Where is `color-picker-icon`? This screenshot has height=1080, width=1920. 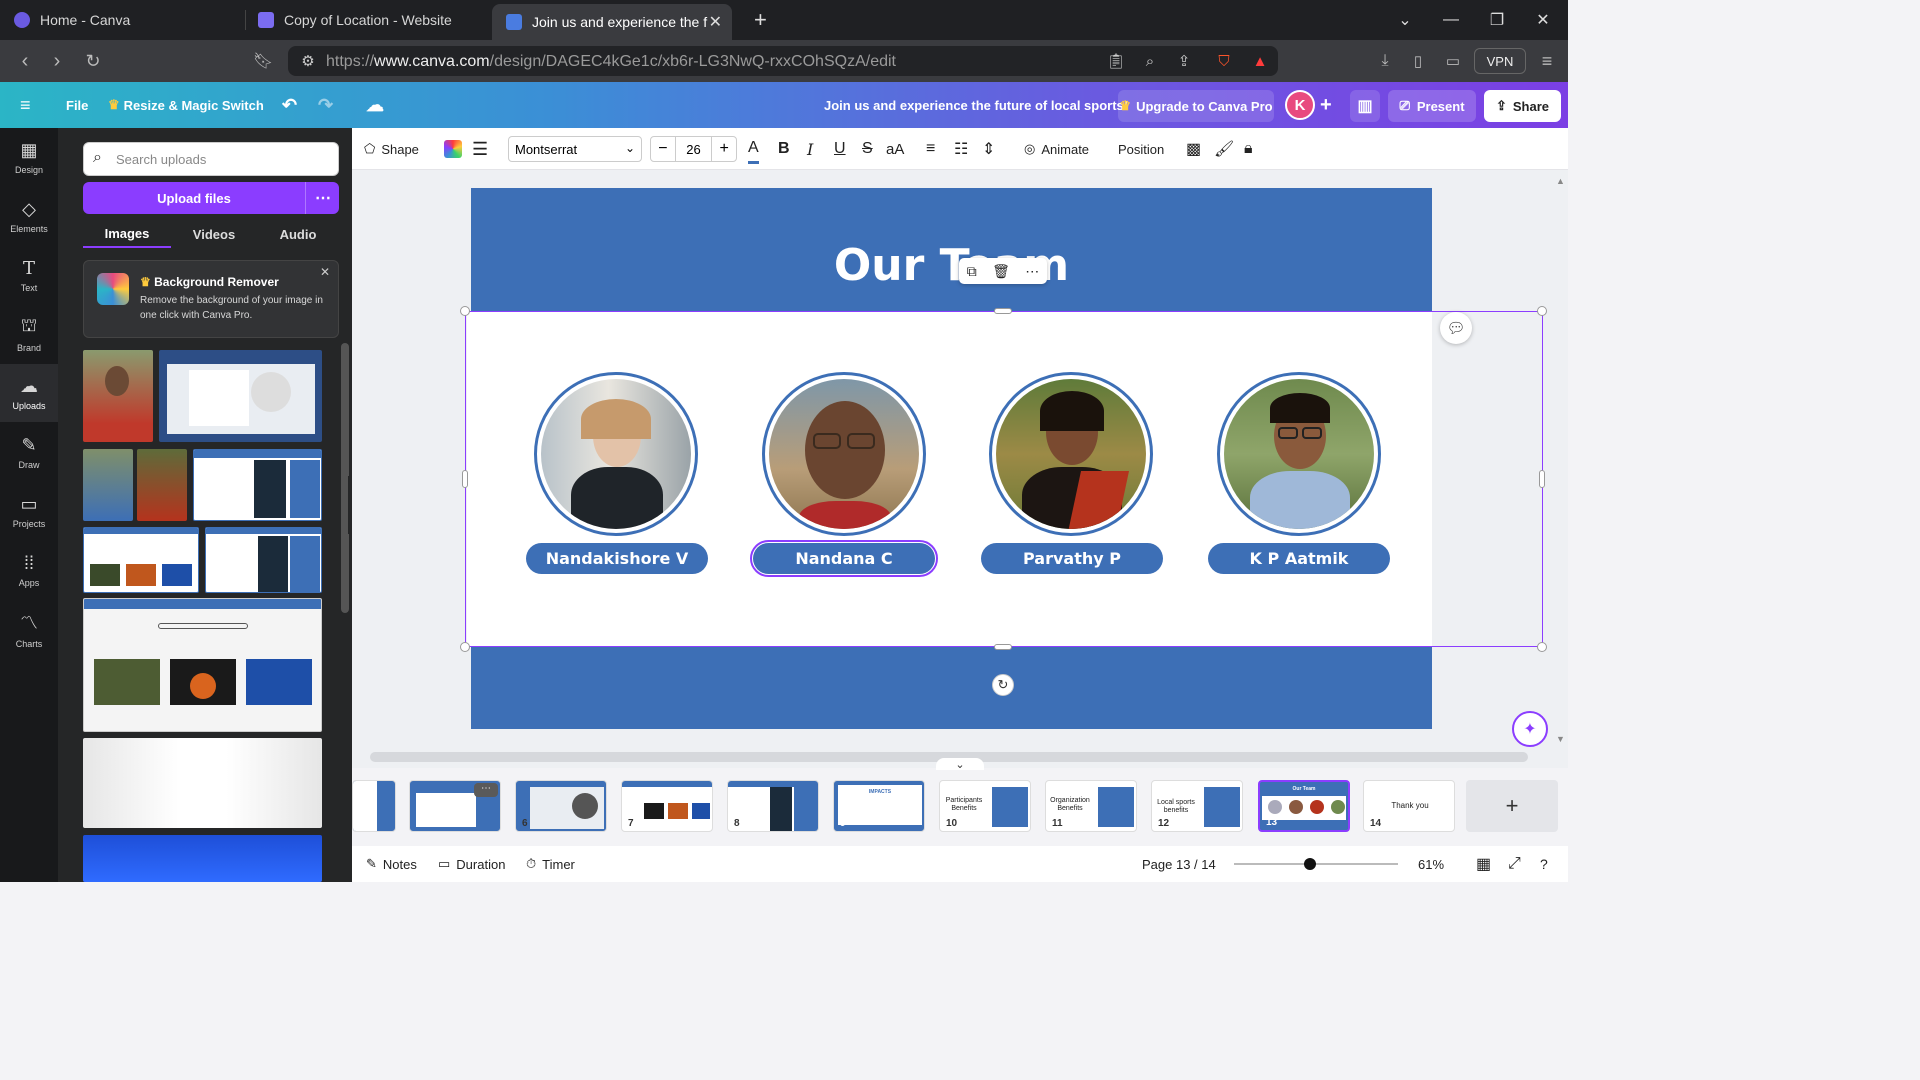
color-picker-icon is located at coordinates (453, 149).